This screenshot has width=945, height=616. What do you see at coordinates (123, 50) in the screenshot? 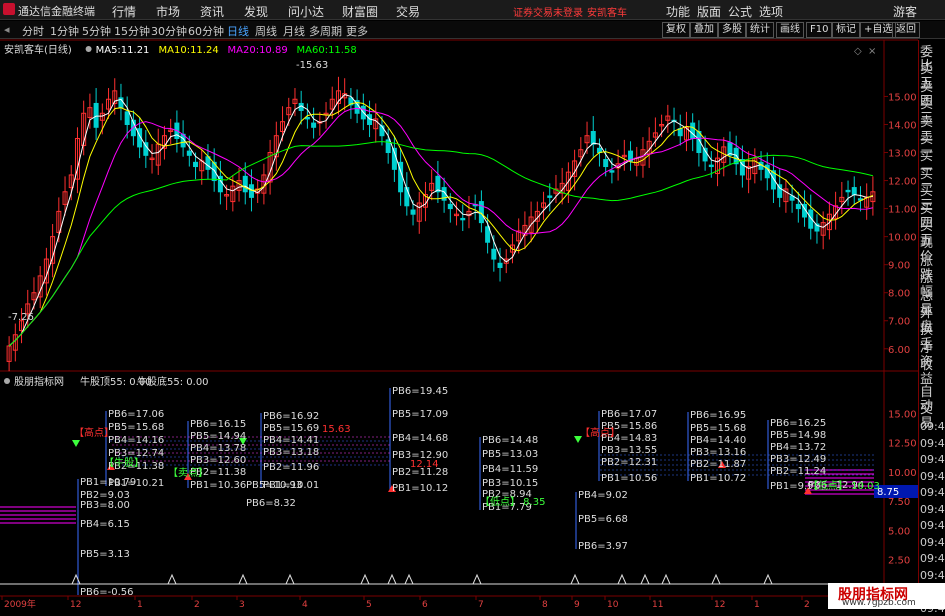
I see `legend-ma5: MA5:11.21` at bounding box center [123, 50].